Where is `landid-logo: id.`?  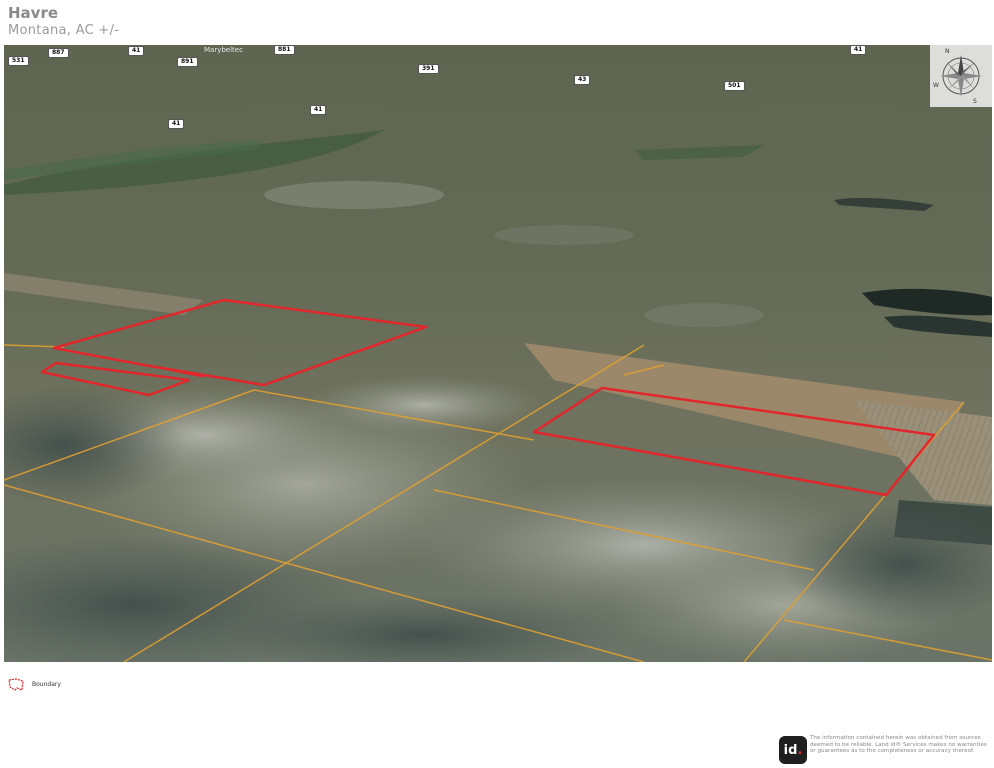
landid-logo: id. is located at coordinates (793, 750).